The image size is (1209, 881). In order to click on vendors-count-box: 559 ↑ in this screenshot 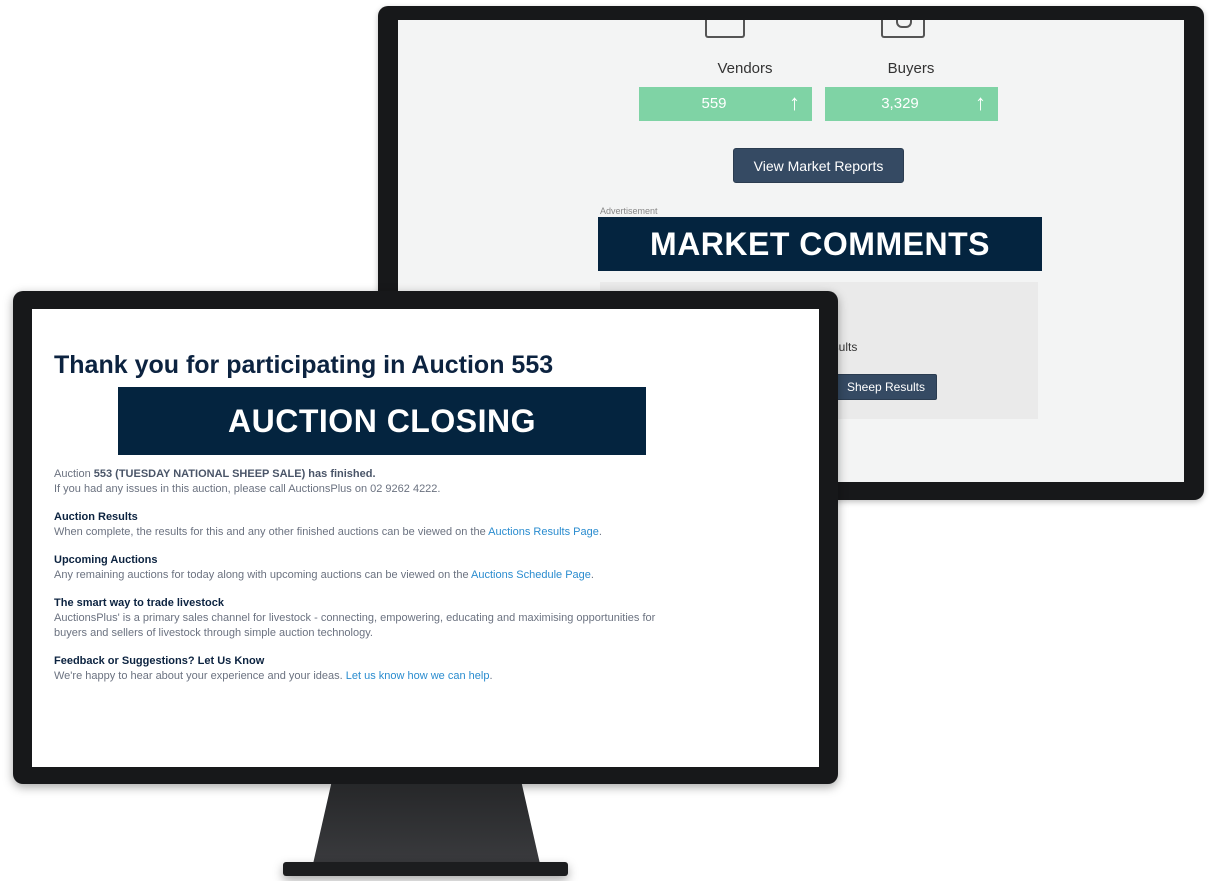, I will do `click(725, 104)`.